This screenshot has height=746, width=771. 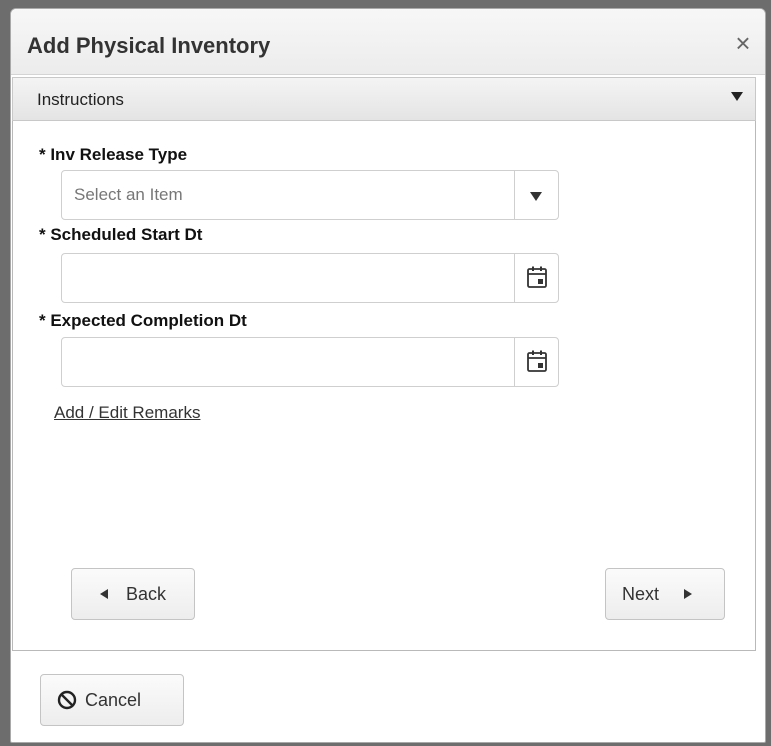 What do you see at coordinates (310, 195) in the screenshot?
I see `release-type-select: Select an Item` at bounding box center [310, 195].